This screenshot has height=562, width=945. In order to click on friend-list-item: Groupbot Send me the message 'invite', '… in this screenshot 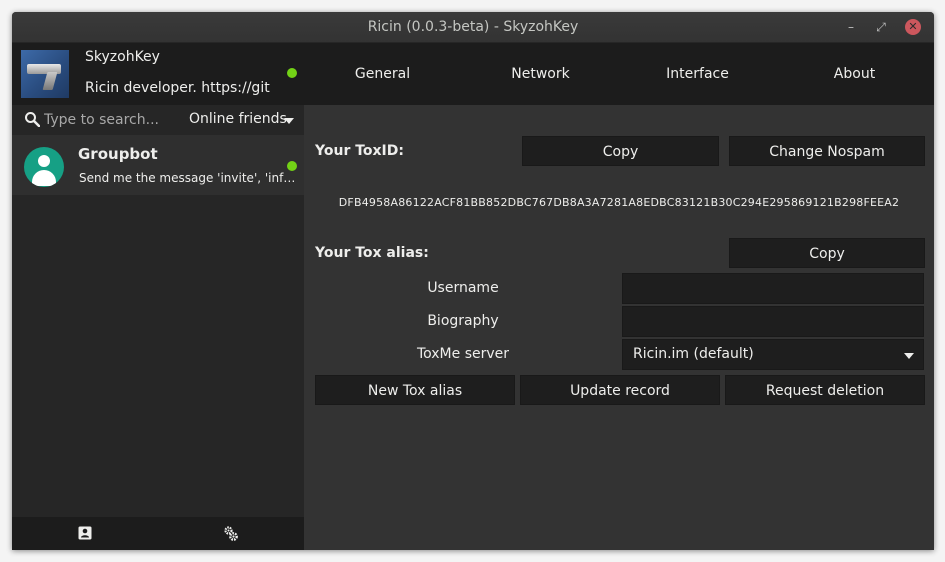, I will do `click(158, 165)`.